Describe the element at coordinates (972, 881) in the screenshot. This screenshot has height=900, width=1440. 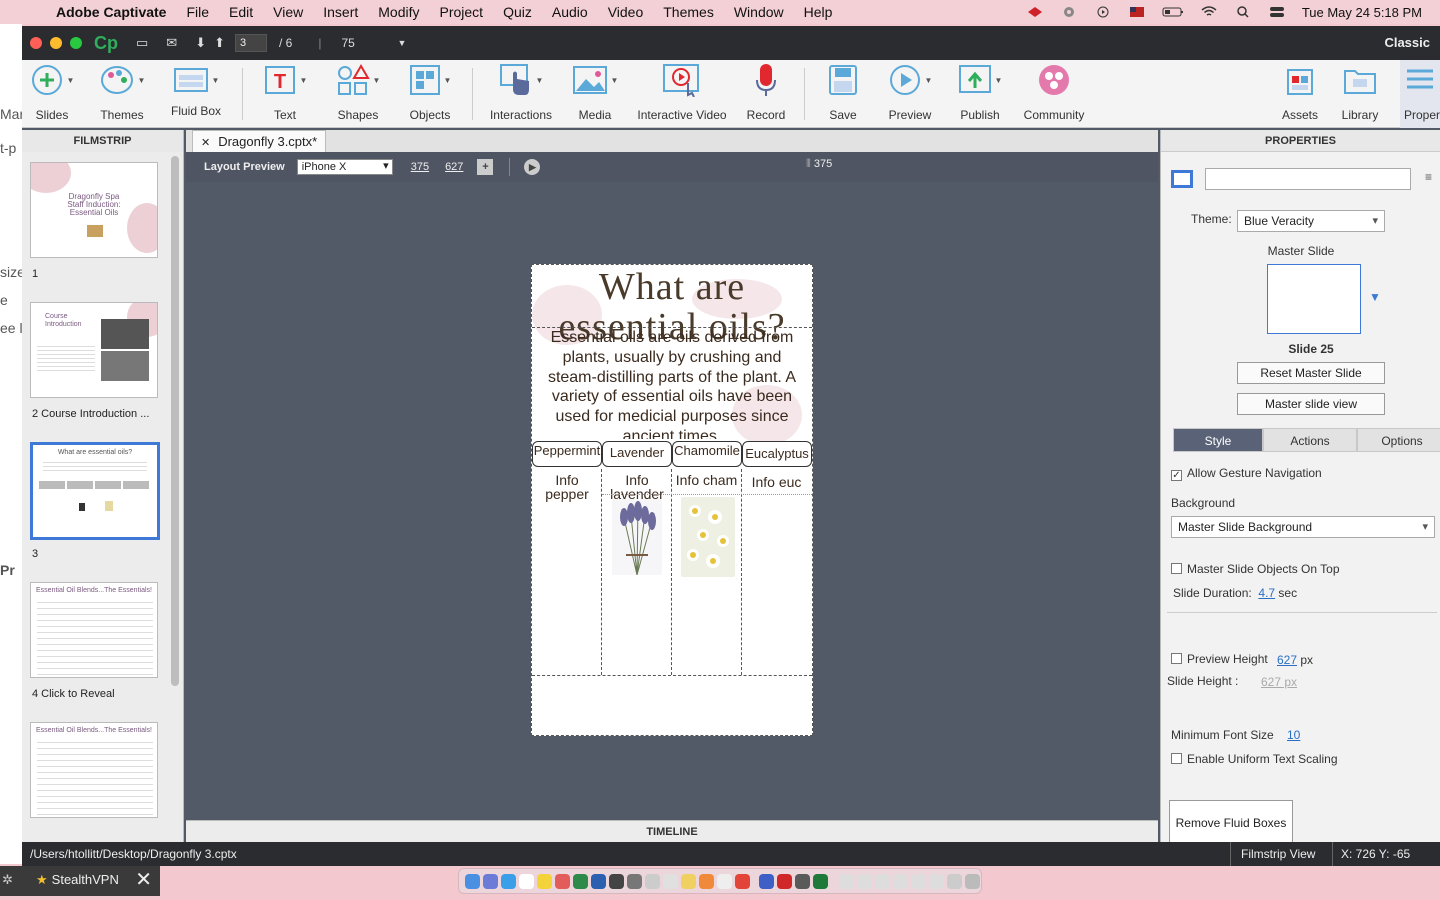
I see `trash-icon` at that location.